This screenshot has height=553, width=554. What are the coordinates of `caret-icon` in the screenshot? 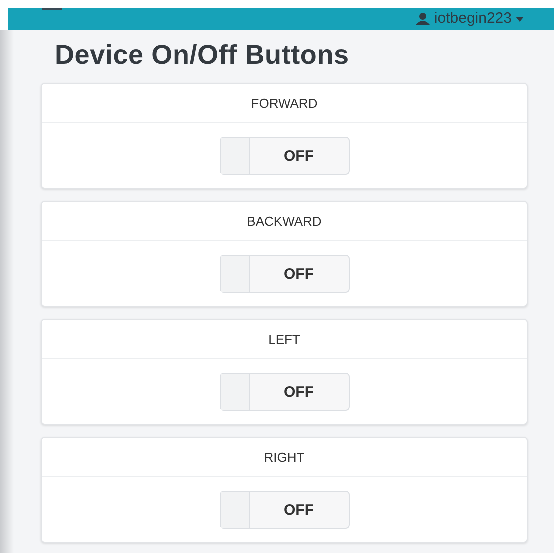 It's located at (520, 19).